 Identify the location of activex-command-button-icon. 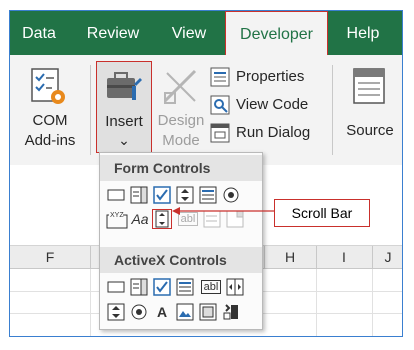
(116, 287).